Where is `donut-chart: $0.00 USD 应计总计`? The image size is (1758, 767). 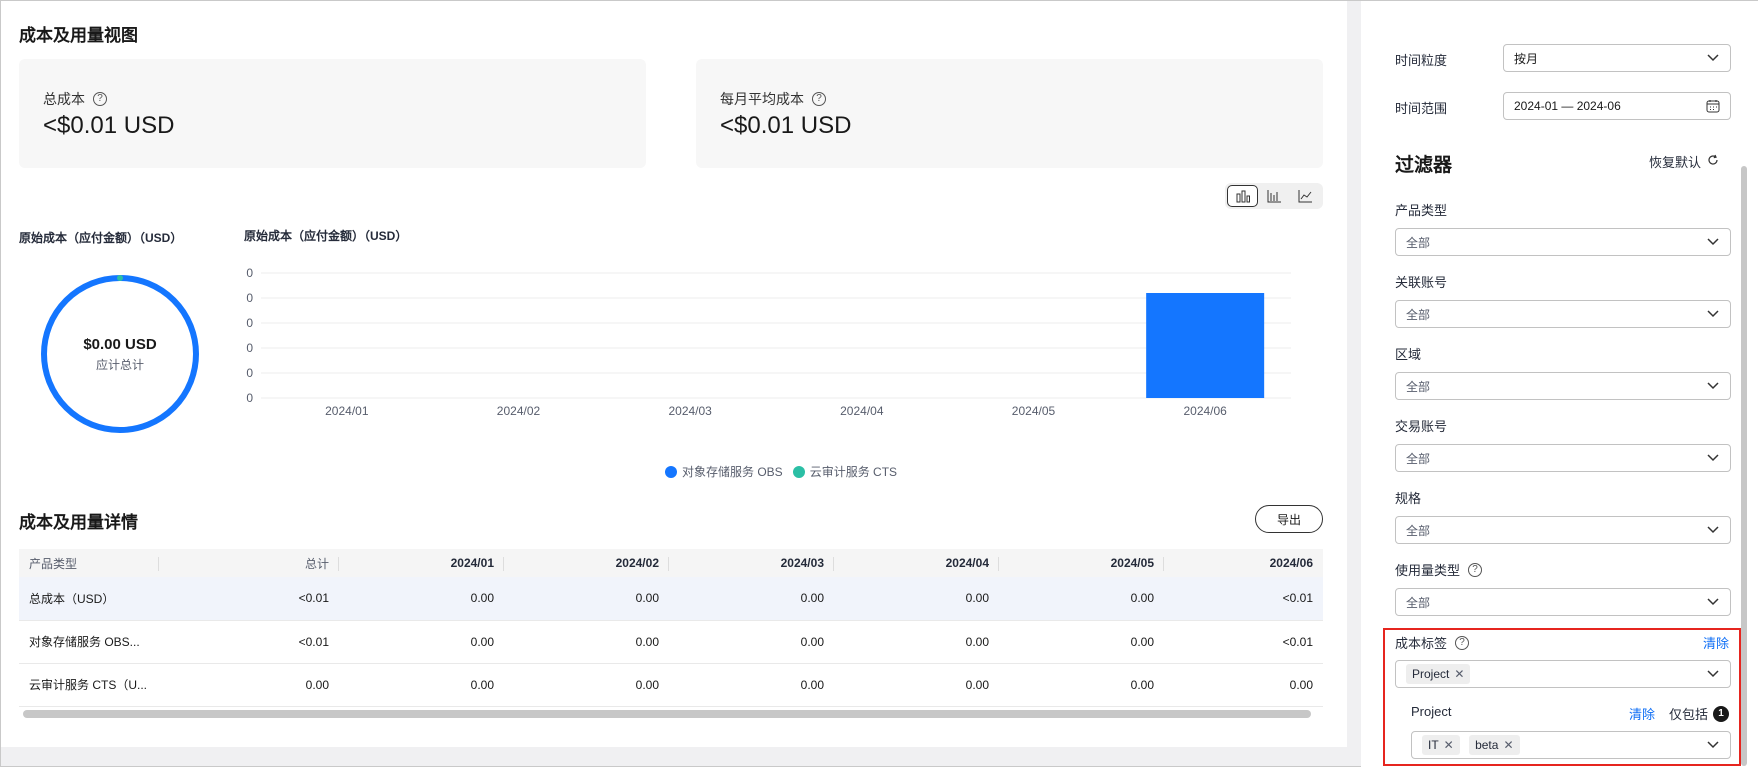
donut-chart: $0.00 USD 应计总计 is located at coordinates (120, 354).